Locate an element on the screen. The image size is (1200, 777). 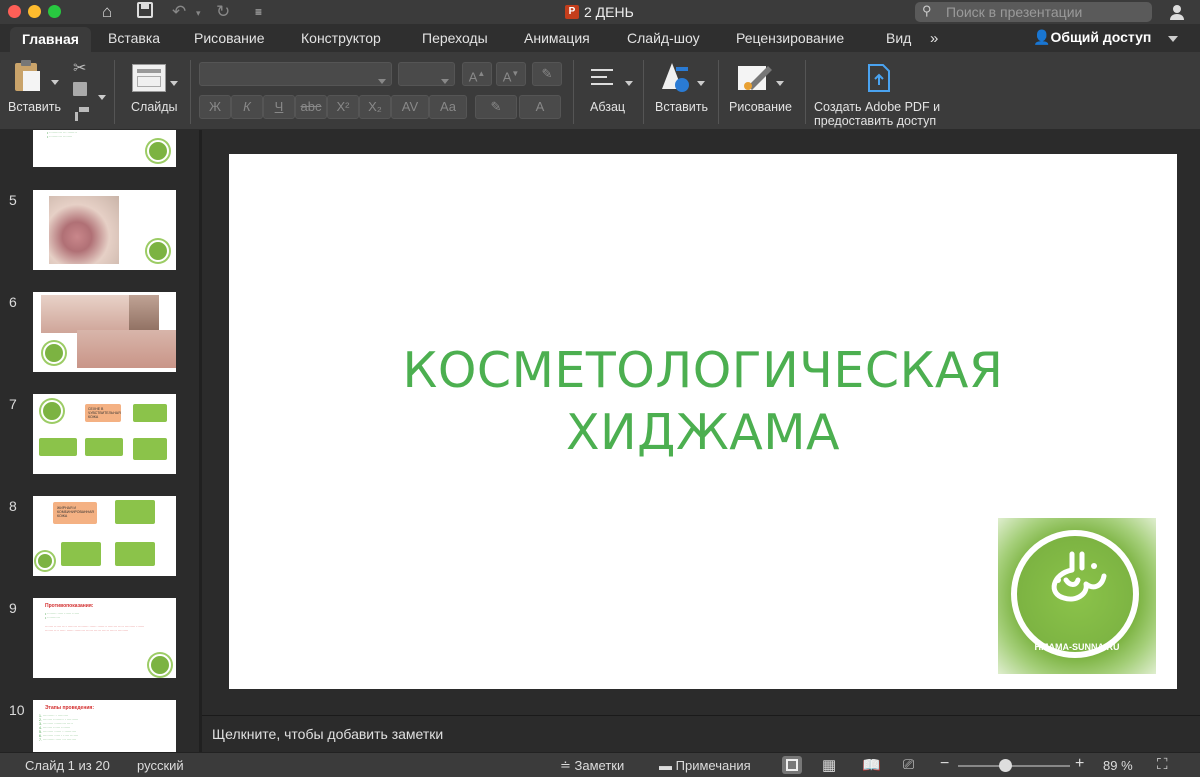
slides-dropdown-icon is located at coordinates (174, 82).